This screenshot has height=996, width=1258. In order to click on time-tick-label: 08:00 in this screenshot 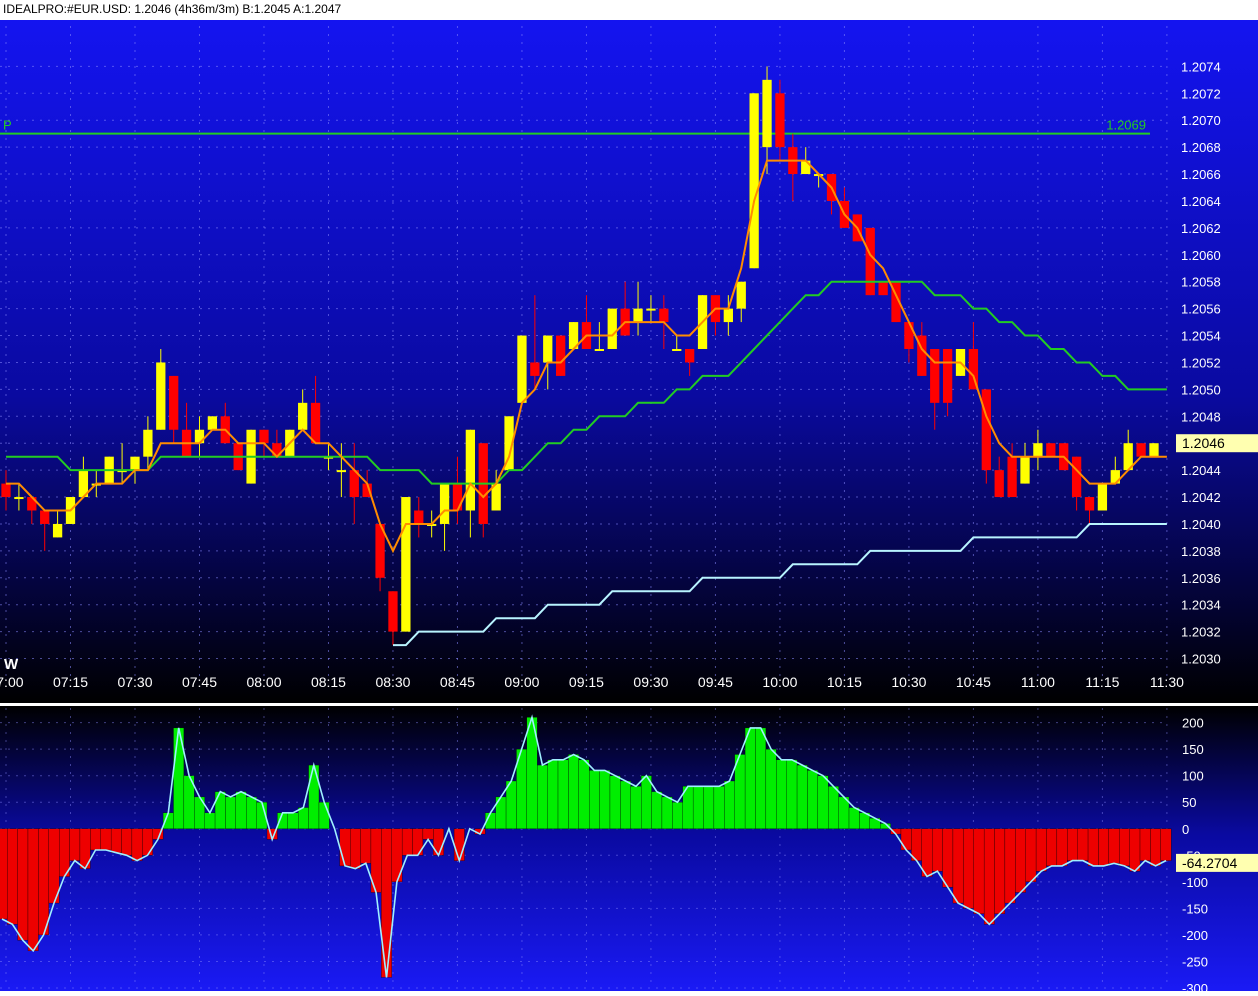, I will do `click(263, 682)`.